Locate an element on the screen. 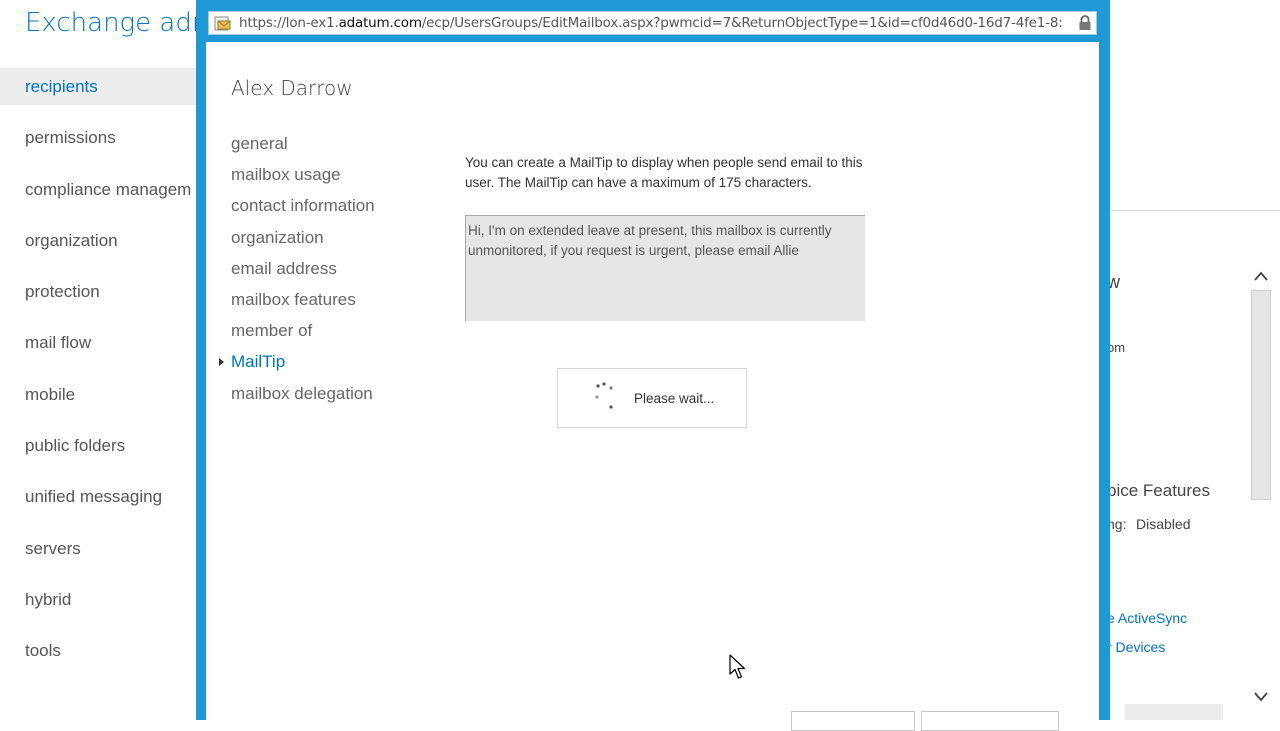 Image resolution: width=1280 pixels, height=731 pixels. nav-item-mobile: mobile is located at coordinates (100, 394).